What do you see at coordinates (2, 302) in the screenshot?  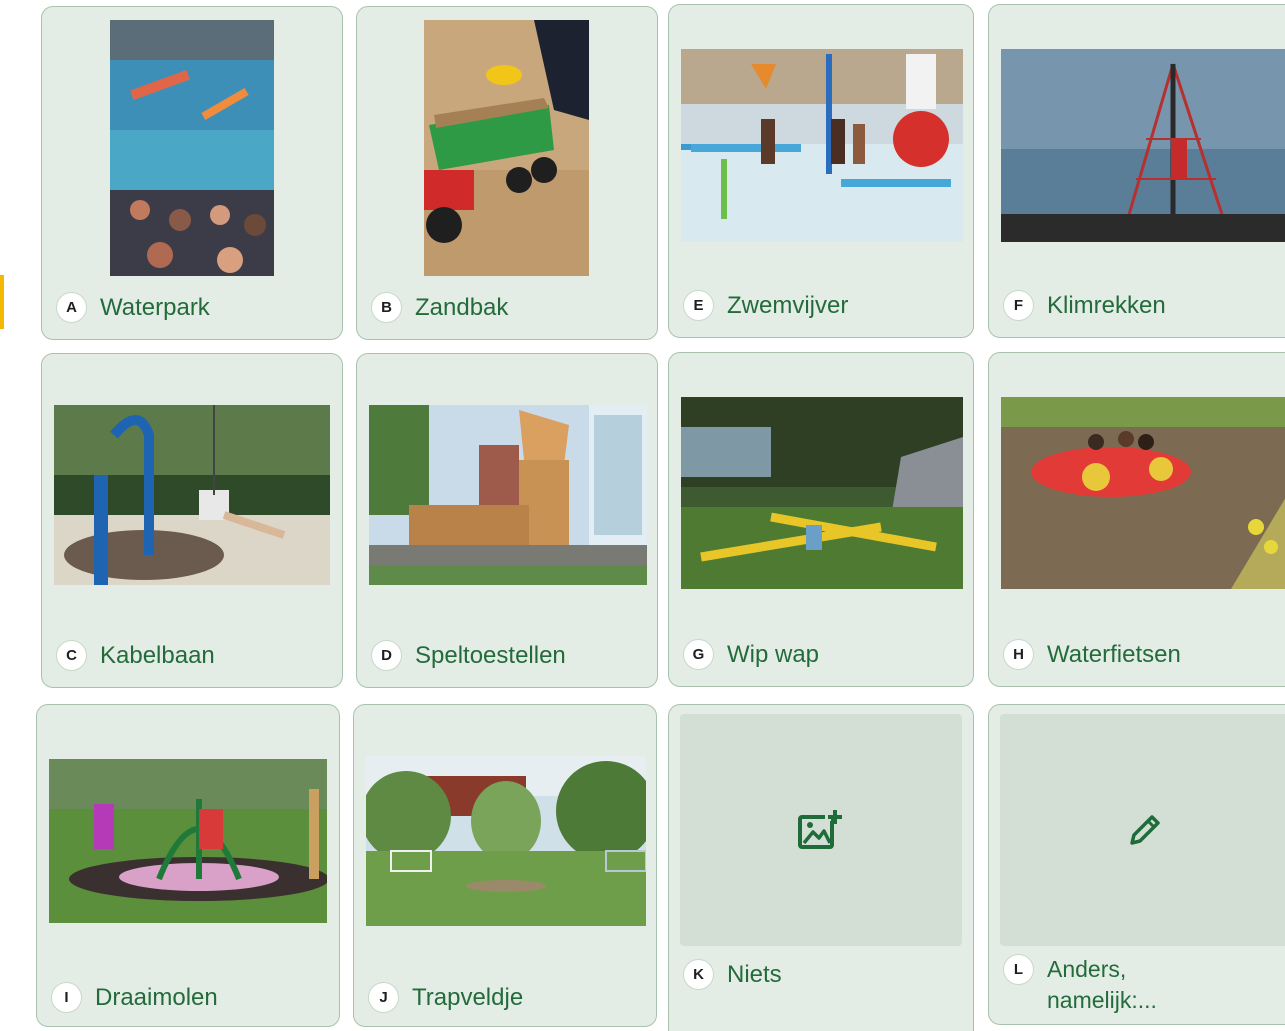 I see `selection-indicator` at bounding box center [2, 302].